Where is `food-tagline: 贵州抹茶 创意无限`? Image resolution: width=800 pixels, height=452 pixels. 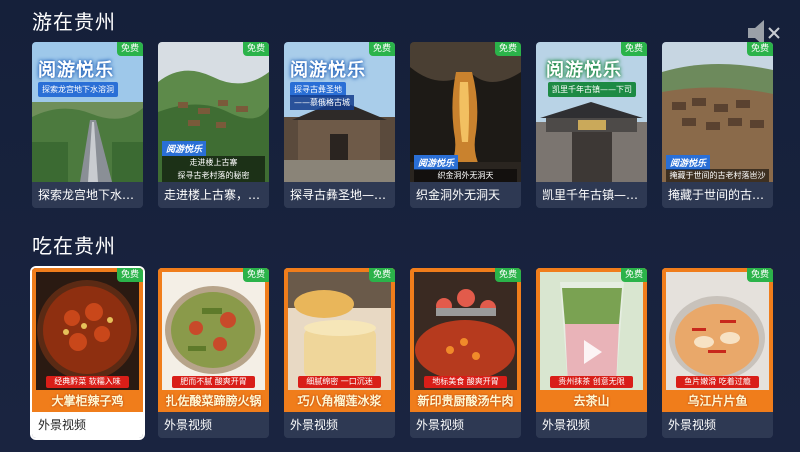
food-tagline: 贵州抹茶 创意无限 is located at coordinates (591, 382).